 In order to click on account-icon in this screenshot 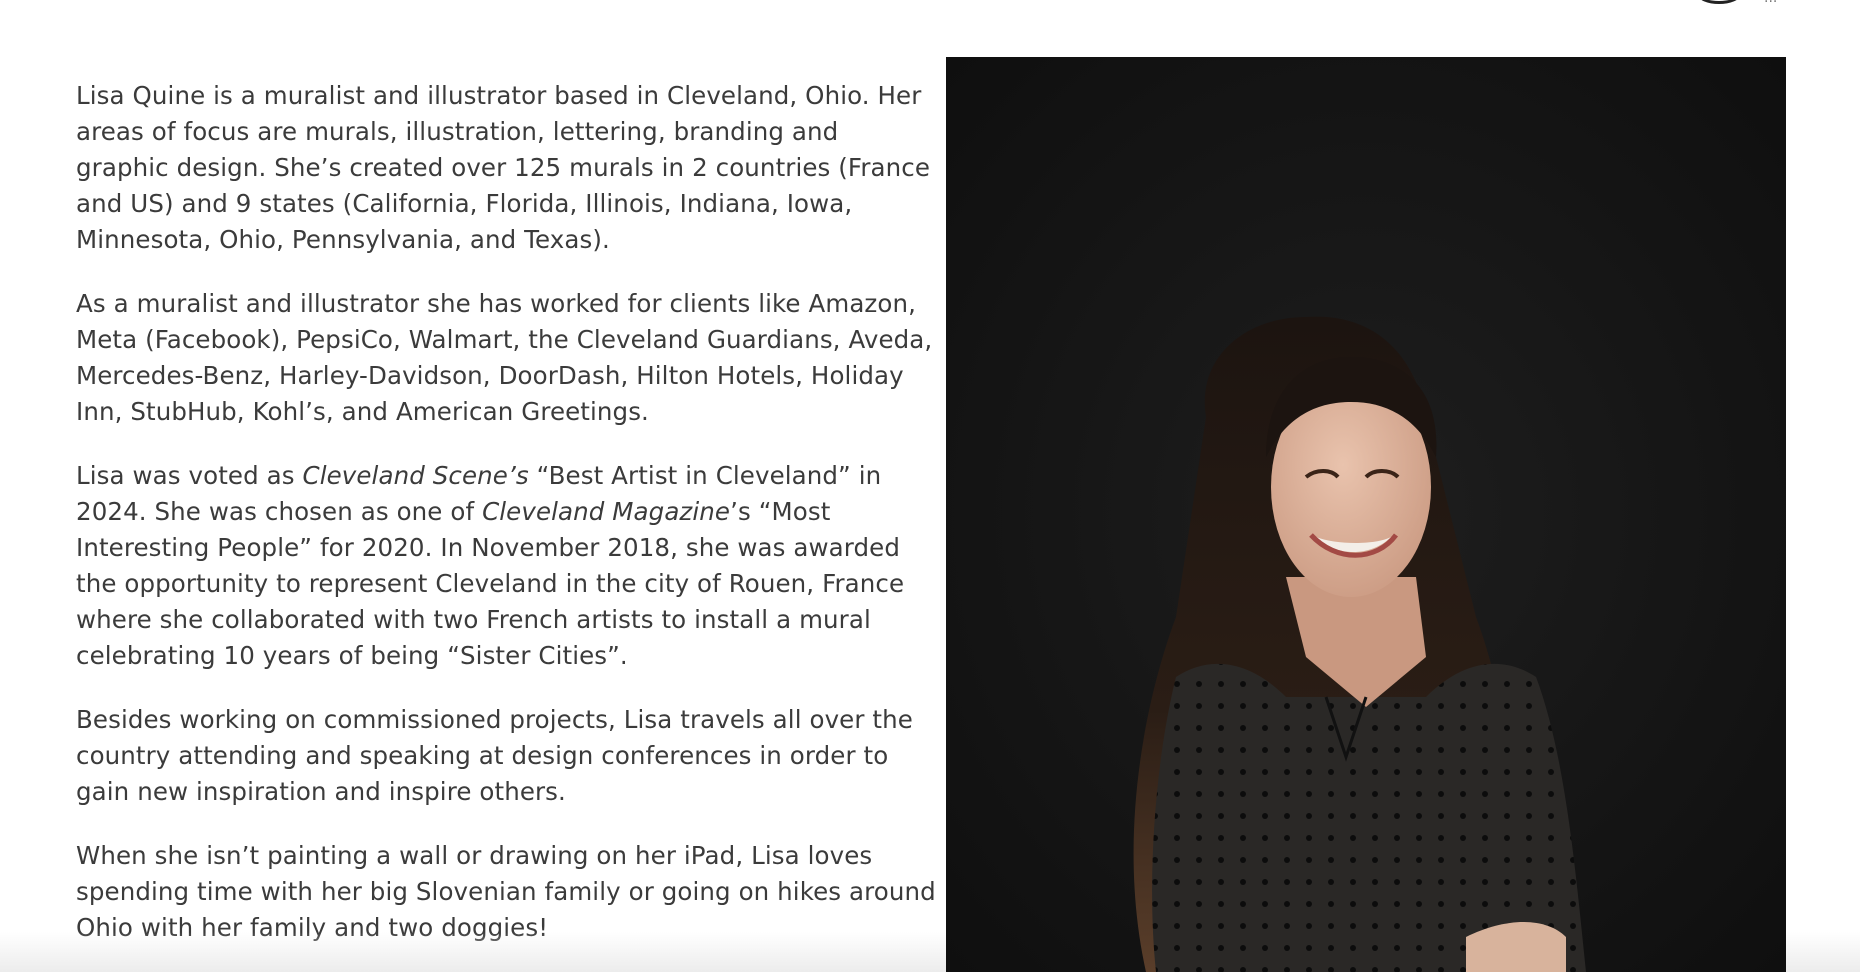, I will do `click(1719, 2)`.